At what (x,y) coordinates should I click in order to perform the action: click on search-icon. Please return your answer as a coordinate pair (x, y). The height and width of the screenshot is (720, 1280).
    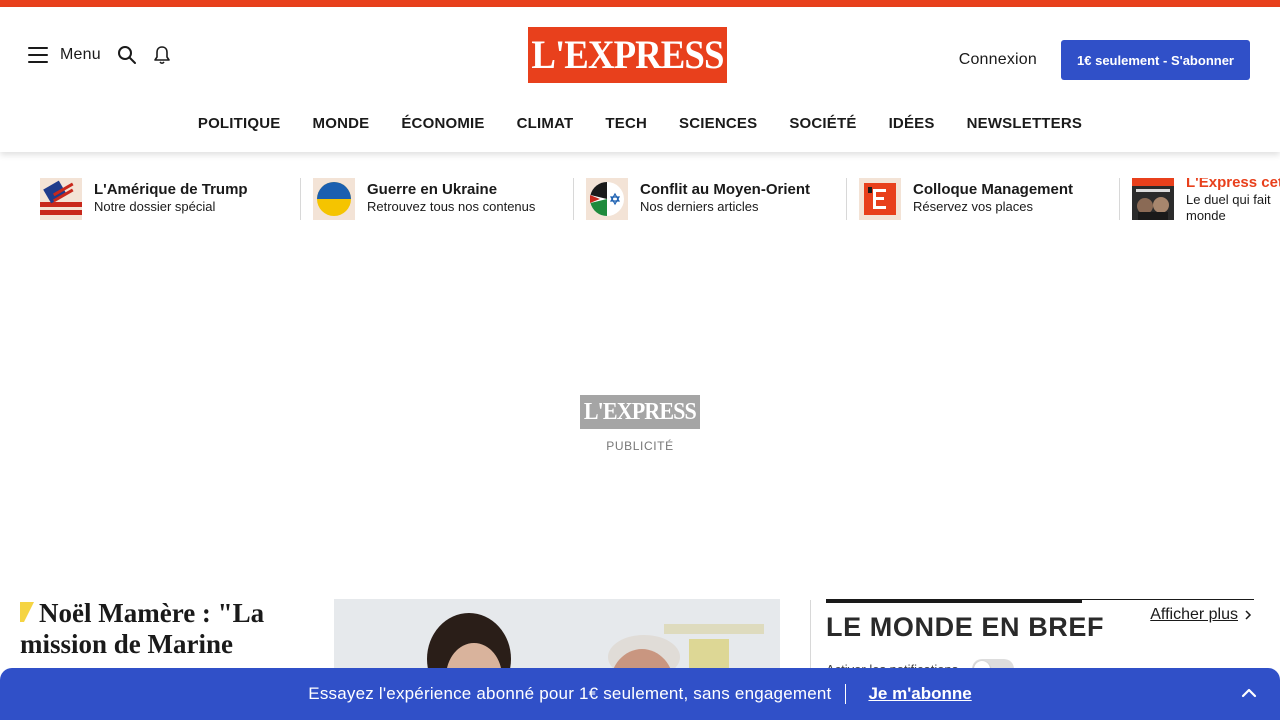
    Looking at the image, I should click on (126, 55).